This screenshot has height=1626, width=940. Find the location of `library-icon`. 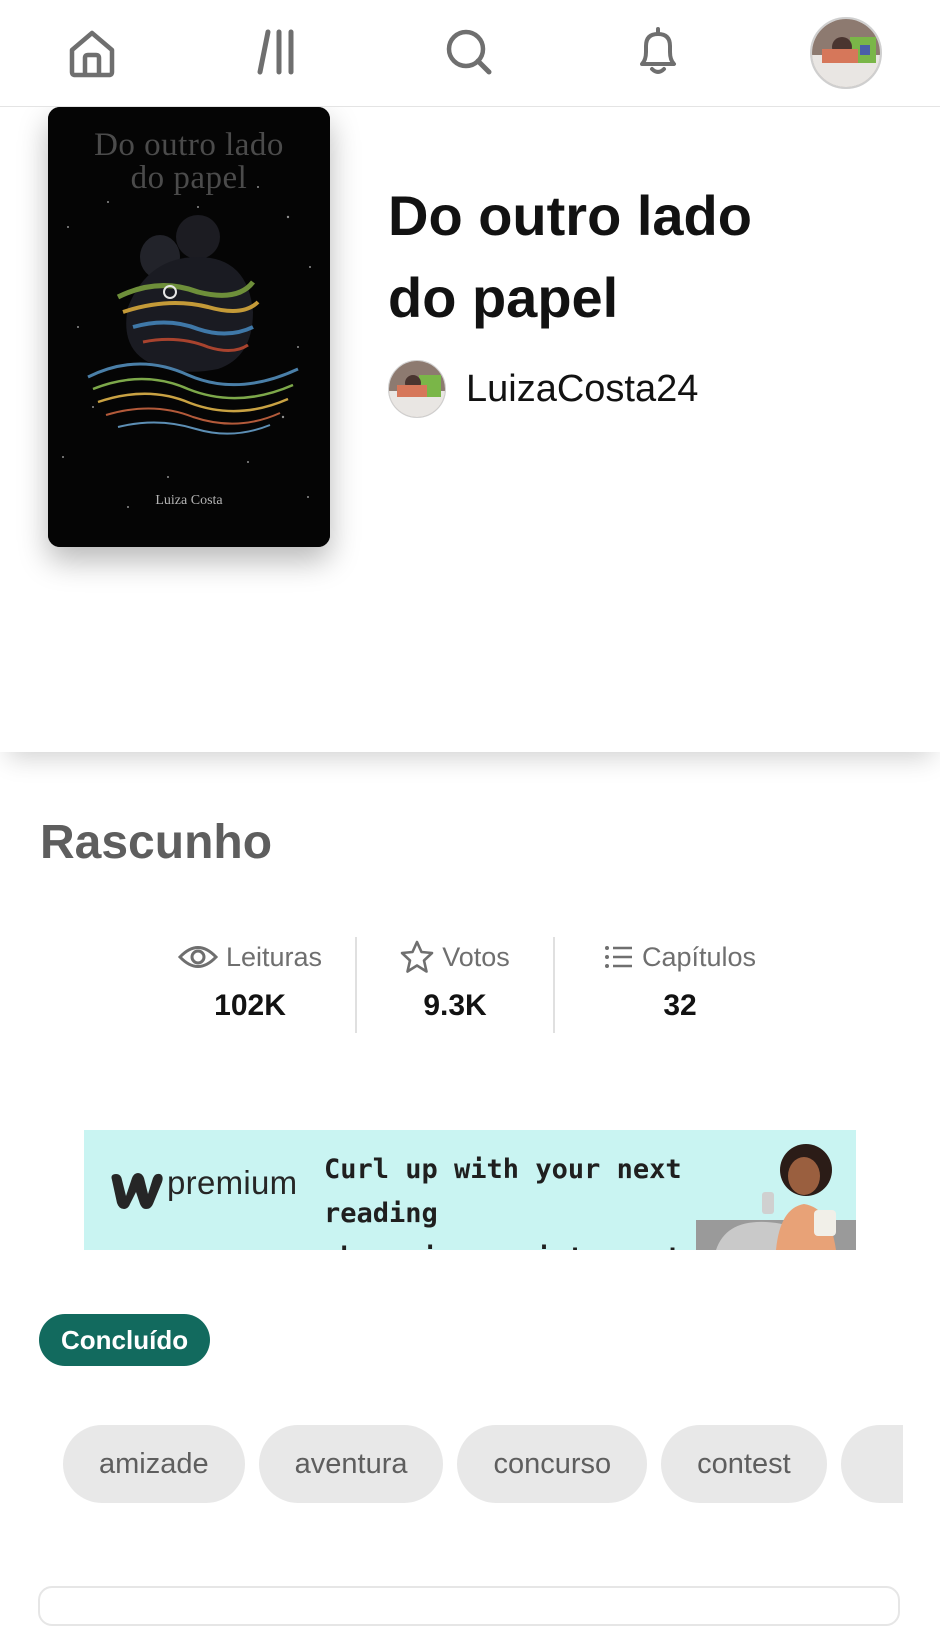

library-icon is located at coordinates (275, 52).